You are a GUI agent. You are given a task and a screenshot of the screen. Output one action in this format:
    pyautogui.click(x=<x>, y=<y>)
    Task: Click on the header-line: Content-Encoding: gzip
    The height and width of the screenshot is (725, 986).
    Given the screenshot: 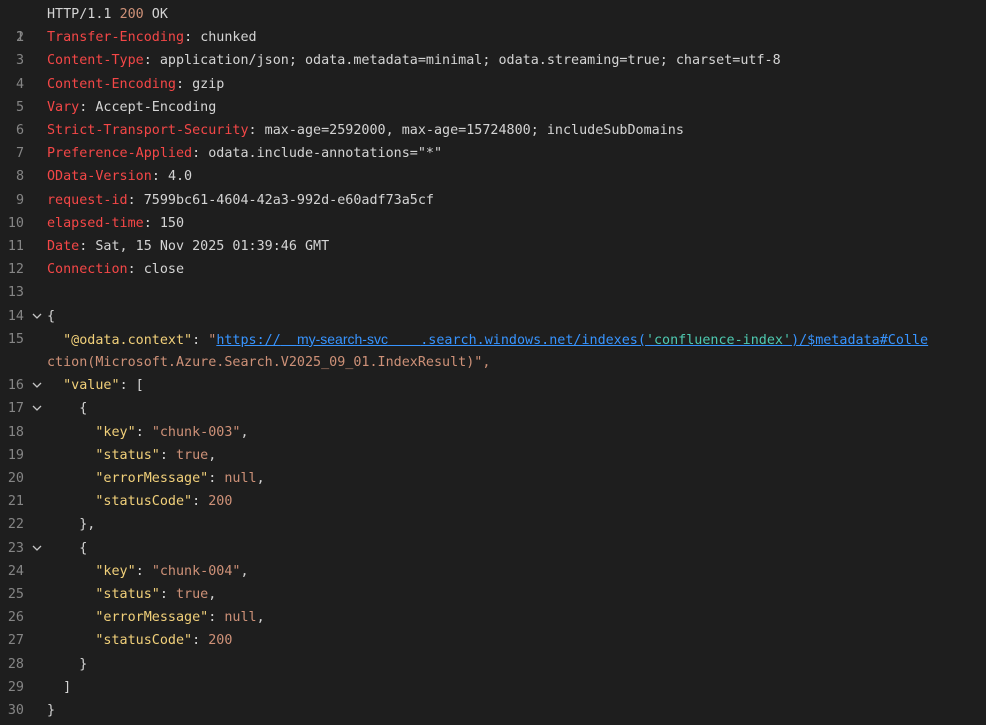 What is the action you would take?
    pyautogui.click(x=136, y=84)
    